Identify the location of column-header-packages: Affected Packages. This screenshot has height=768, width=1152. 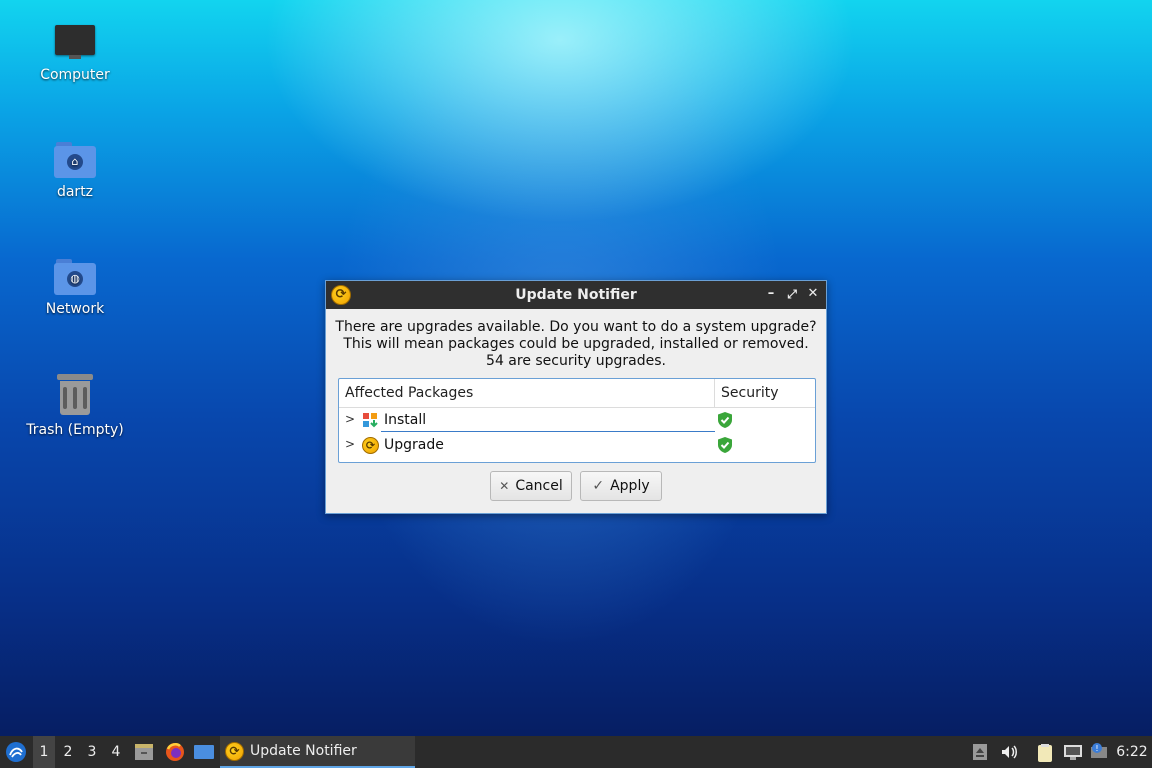
(409, 393).